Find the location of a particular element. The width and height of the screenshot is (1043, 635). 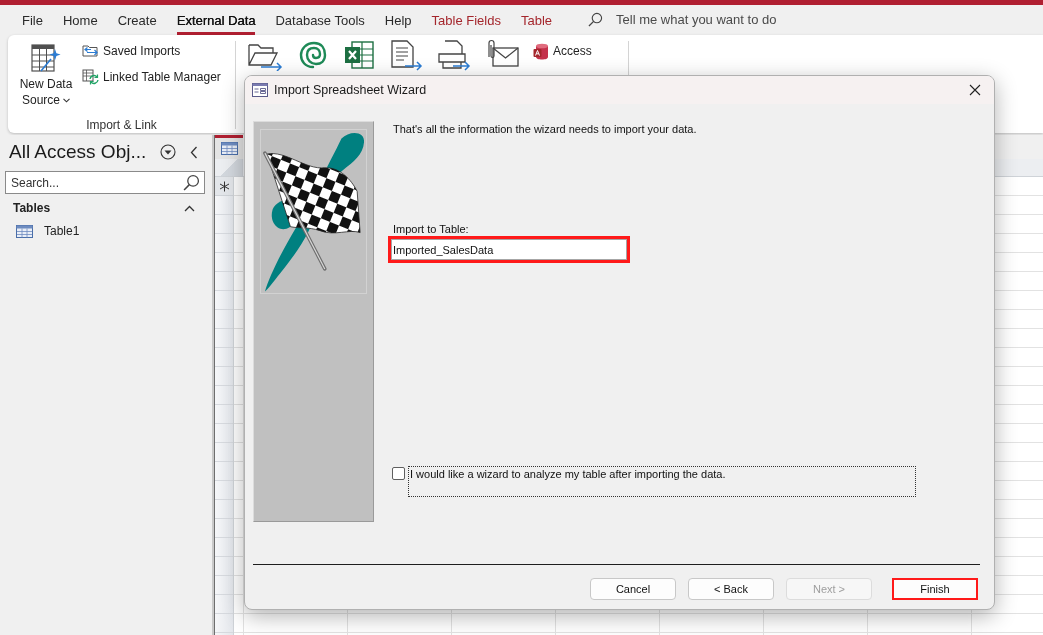

asterisk-icon is located at coordinates (224, 186).